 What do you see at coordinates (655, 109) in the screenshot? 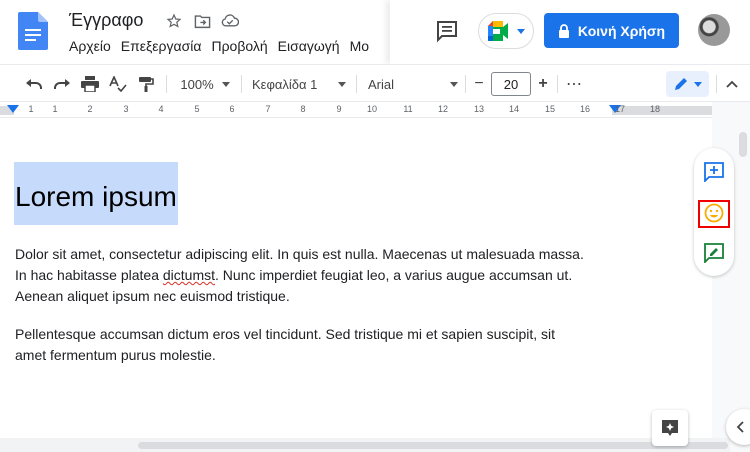
I see `ruler-mark: 18` at bounding box center [655, 109].